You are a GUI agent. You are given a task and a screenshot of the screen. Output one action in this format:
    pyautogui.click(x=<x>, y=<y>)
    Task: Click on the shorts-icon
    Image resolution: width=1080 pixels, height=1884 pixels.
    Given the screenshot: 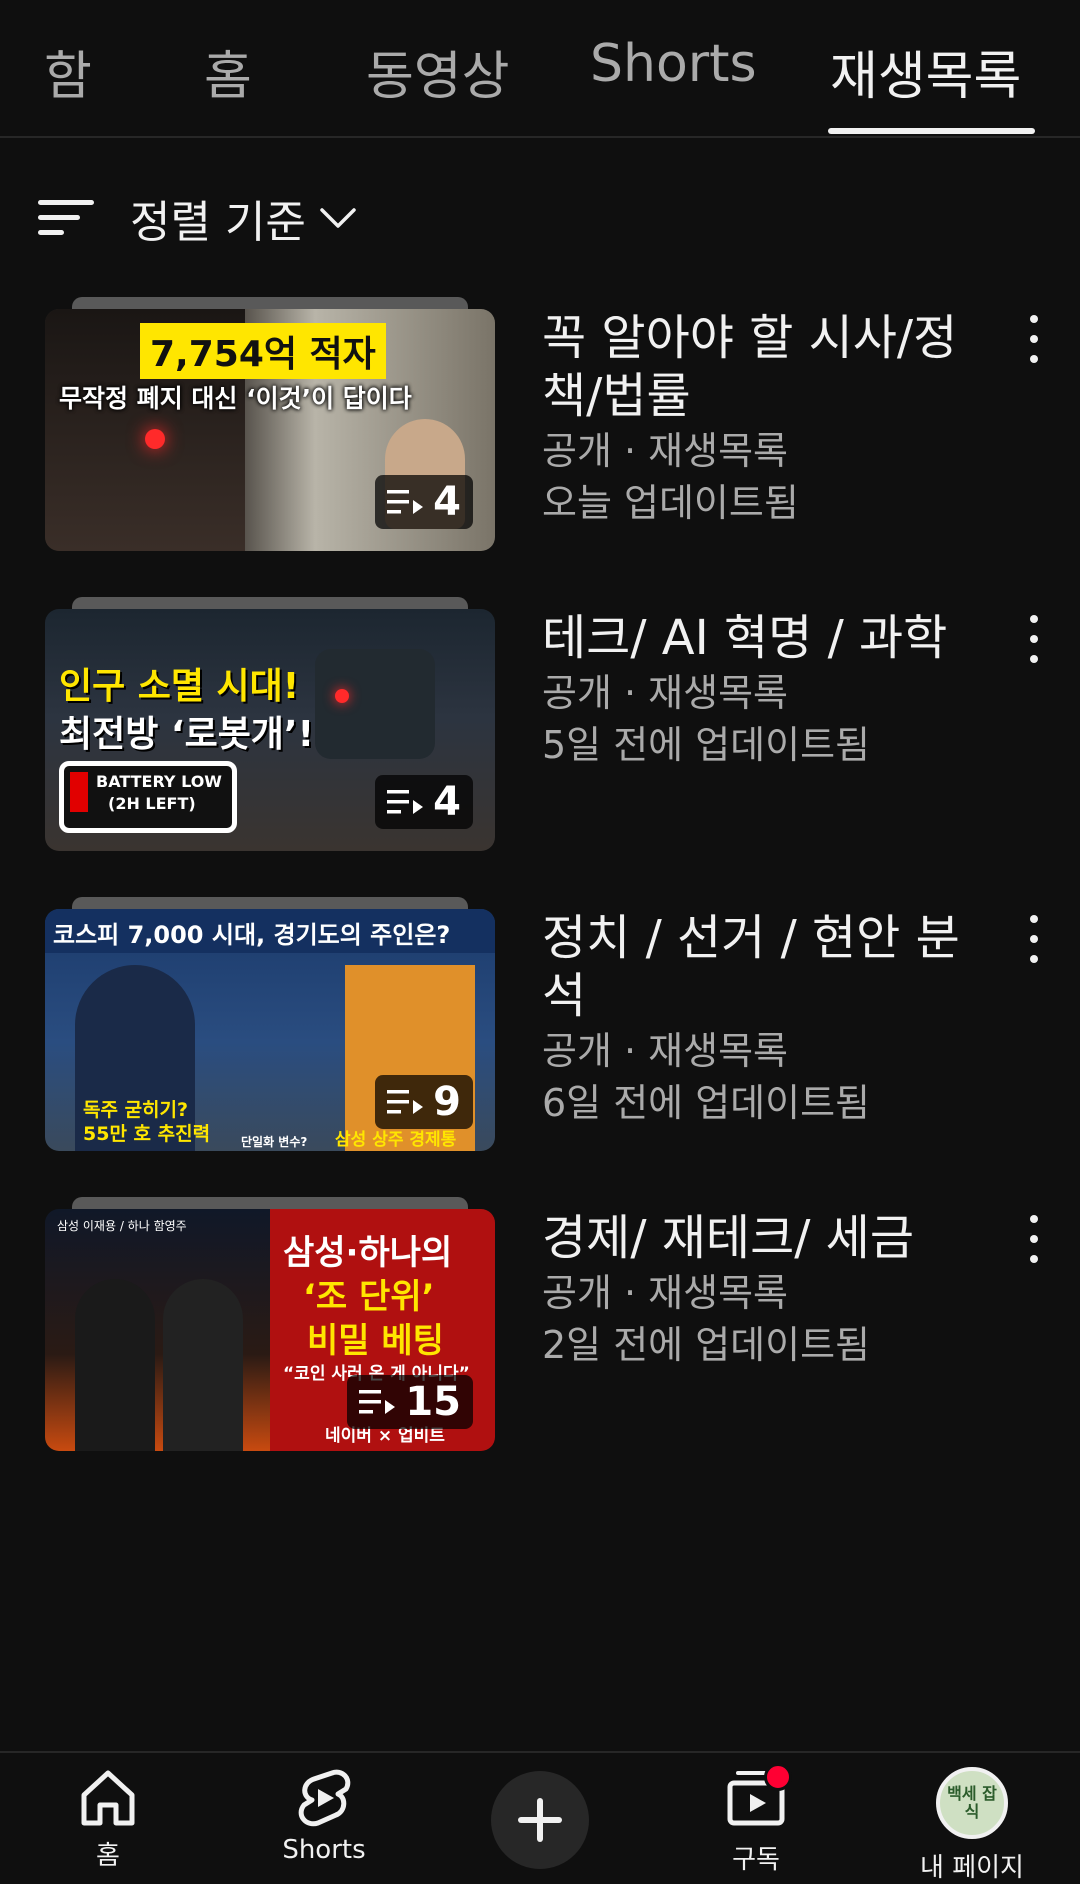 What is the action you would take?
    pyautogui.click(x=324, y=1798)
    